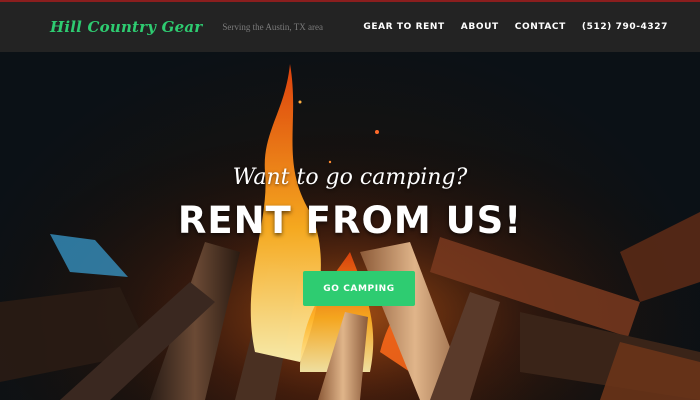 The image size is (700, 400). What do you see at coordinates (540, 27) in the screenshot?
I see `nav-link-contact: CONTACT` at bounding box center [540, 27].